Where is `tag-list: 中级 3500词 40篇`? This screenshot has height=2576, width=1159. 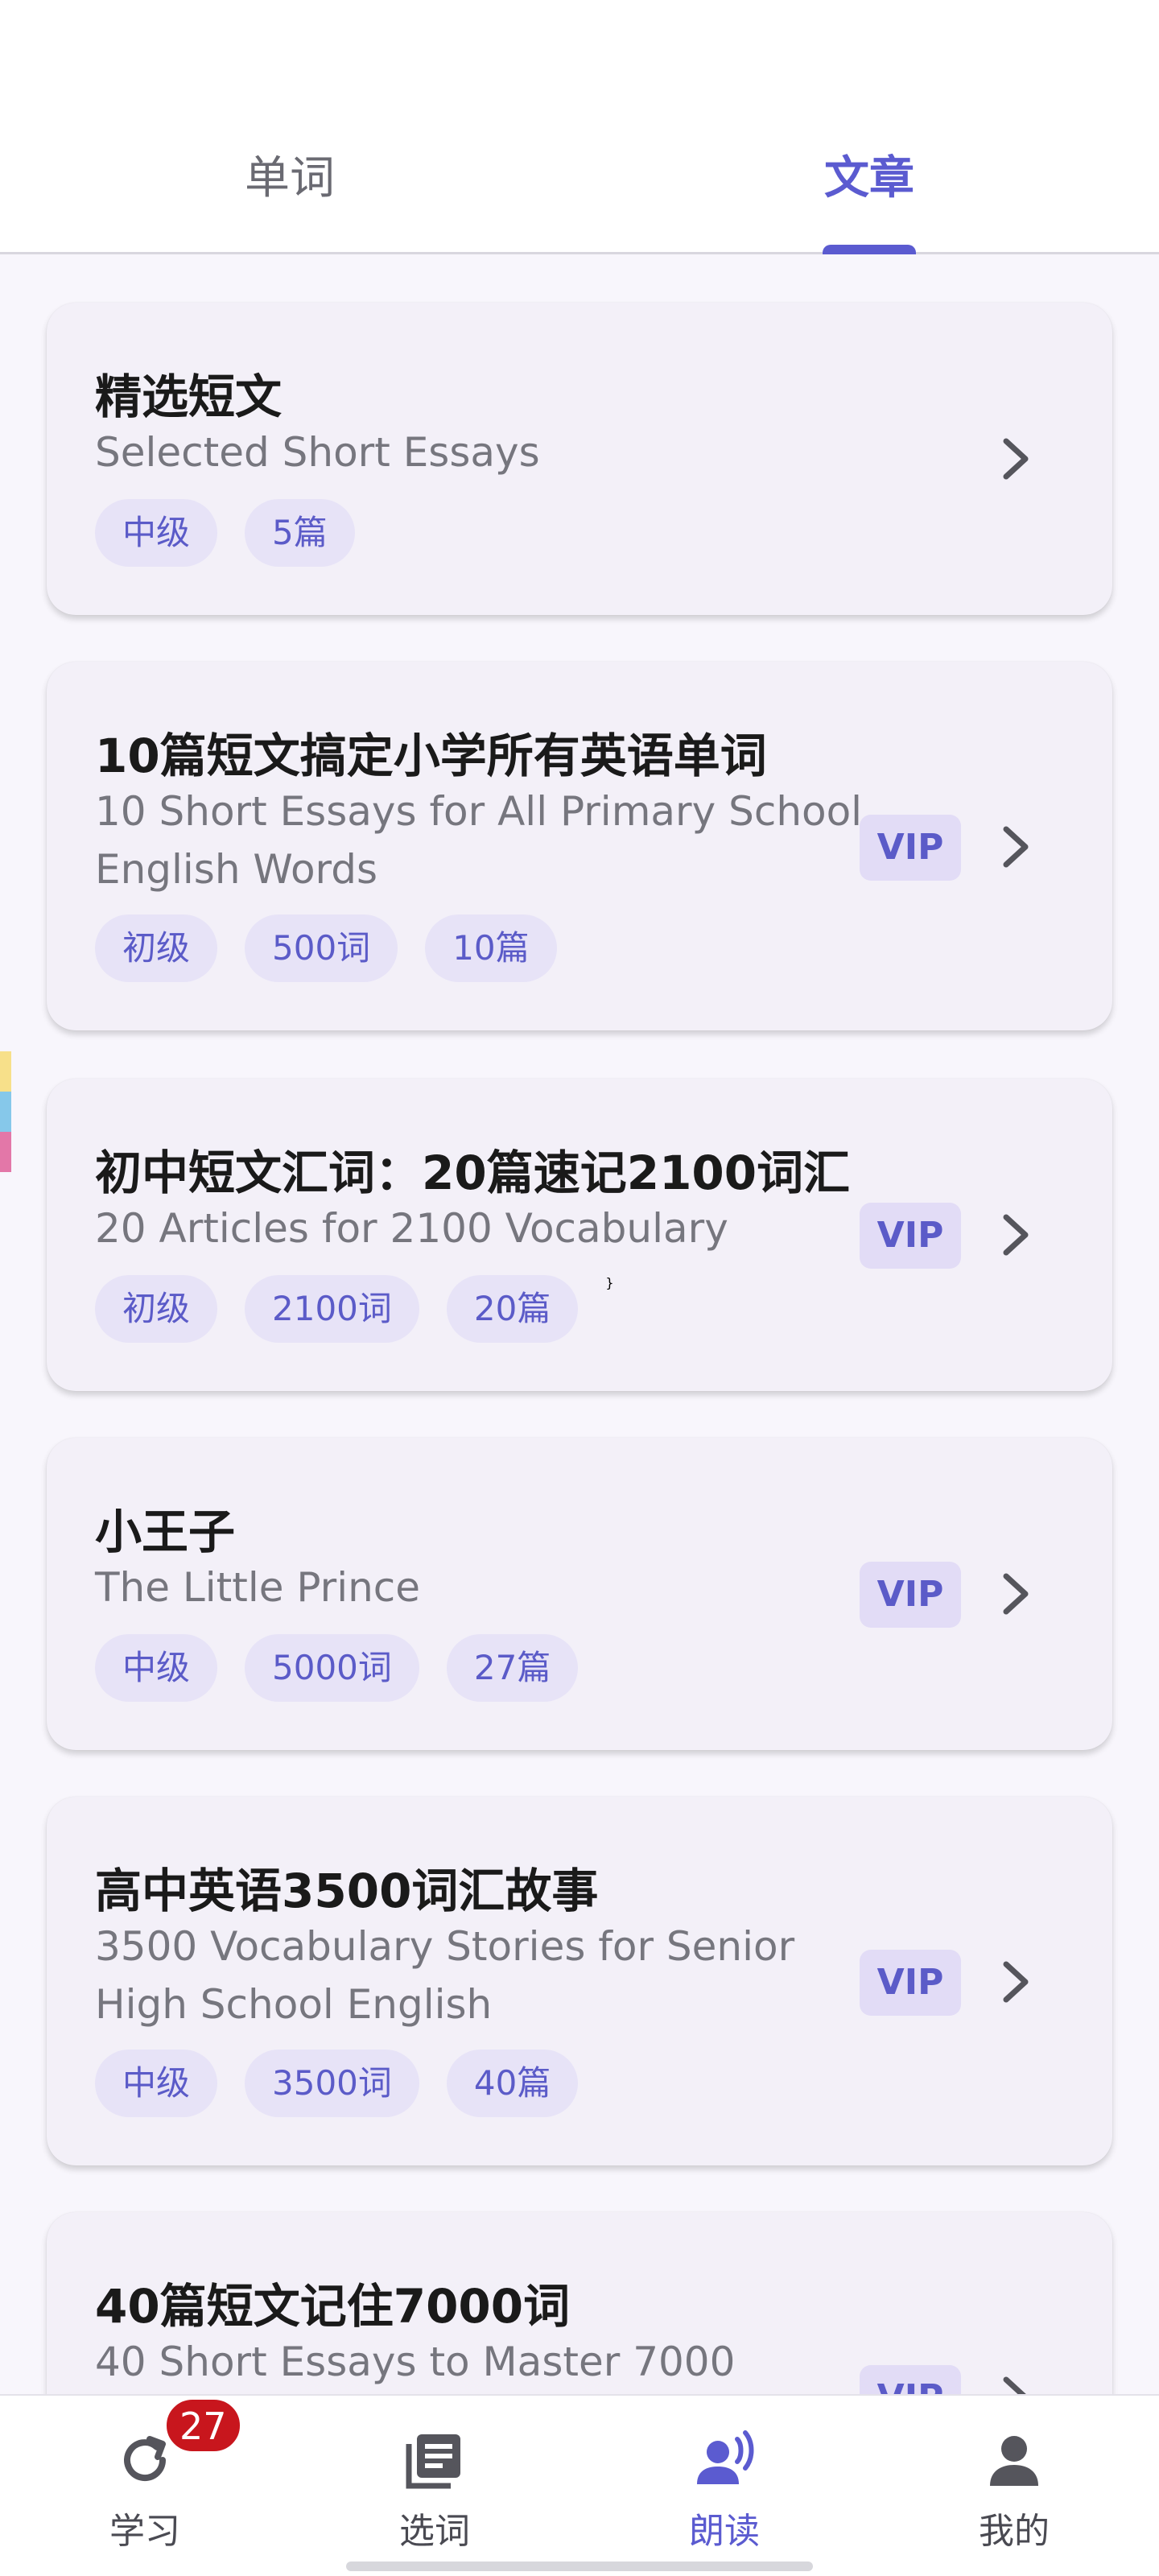
tag-list: 中级 3500词 40篇 is located at coordinates (337, 2083).